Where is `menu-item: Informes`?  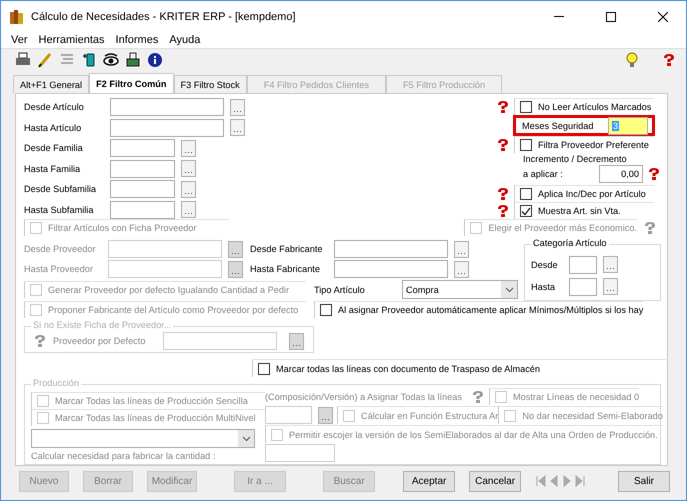 menu-item: Informes is located at coordinates (137, 40).